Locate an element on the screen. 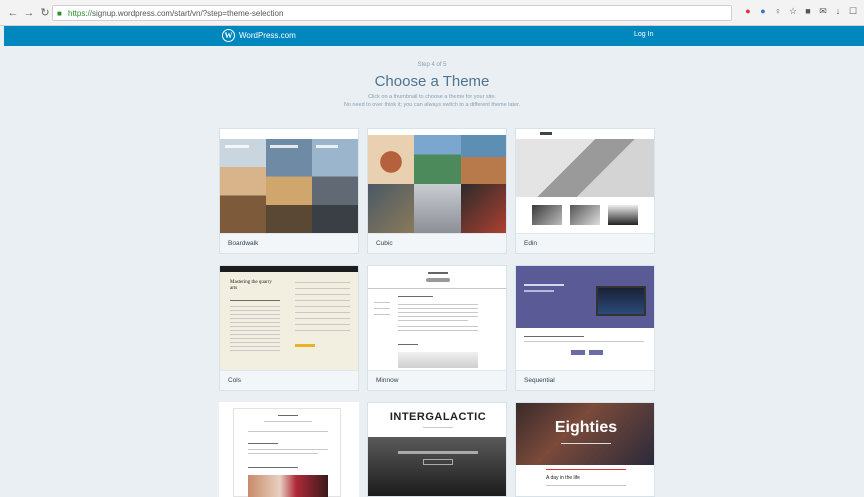 The width and height of the screenshot is (864, 497). theme-card-intergalactic: INTERGALACTIC is located at coordinates (437, 449).